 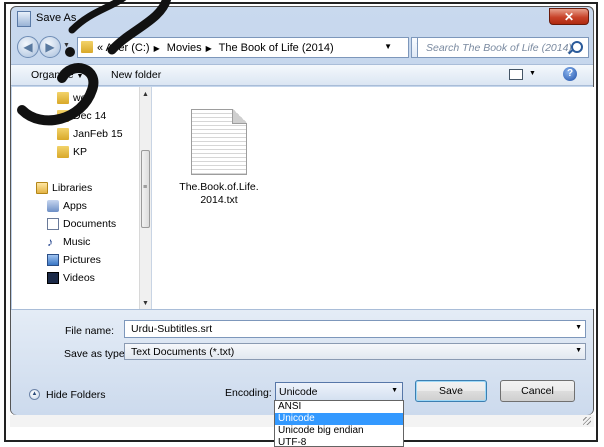 I want to click on search-input: Search The Book of Life (2014), so click(x=503, y=47).